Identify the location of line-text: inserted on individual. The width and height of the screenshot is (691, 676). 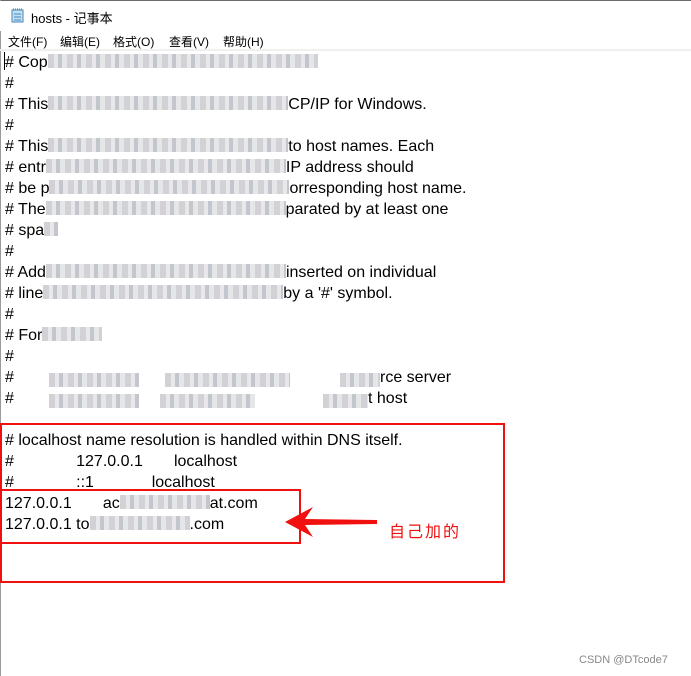
(361, 272).